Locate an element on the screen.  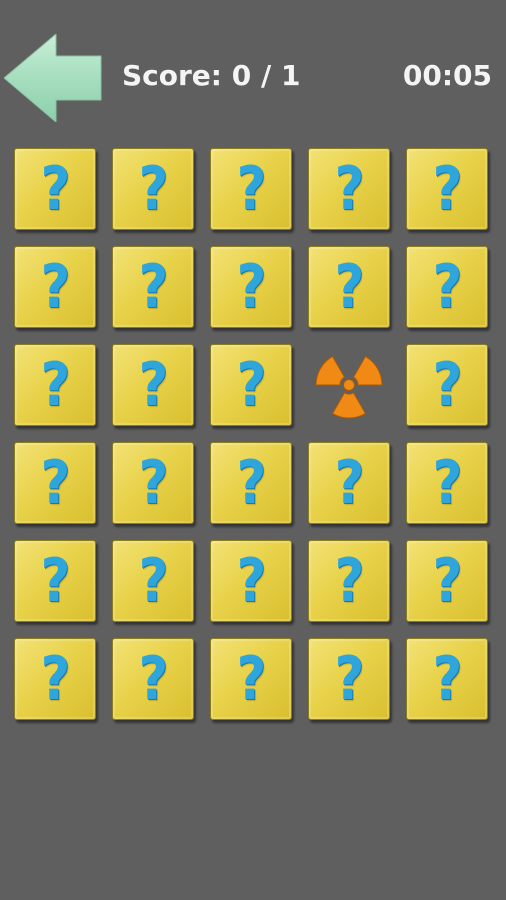
radiation-hazard-icon is located at coordinates (349, 387).